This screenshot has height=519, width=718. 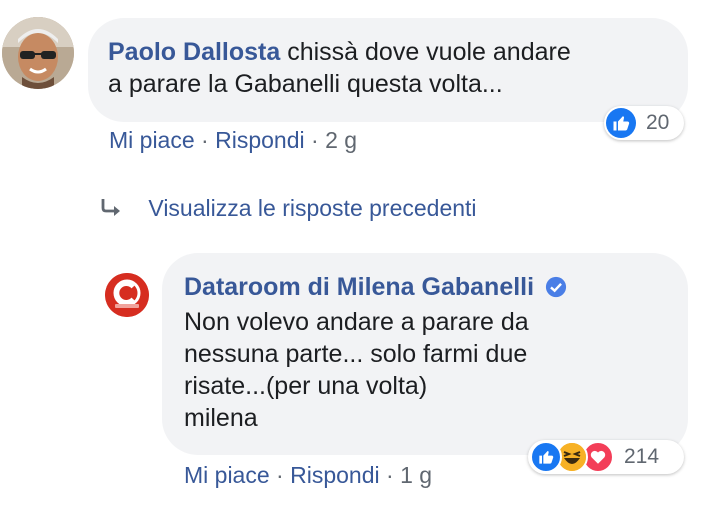 What do you see at coordinates (306, 386) in the screenshot?
I see `reply-text-line: risate...(per una volta)` at bounding box center [306, 386].